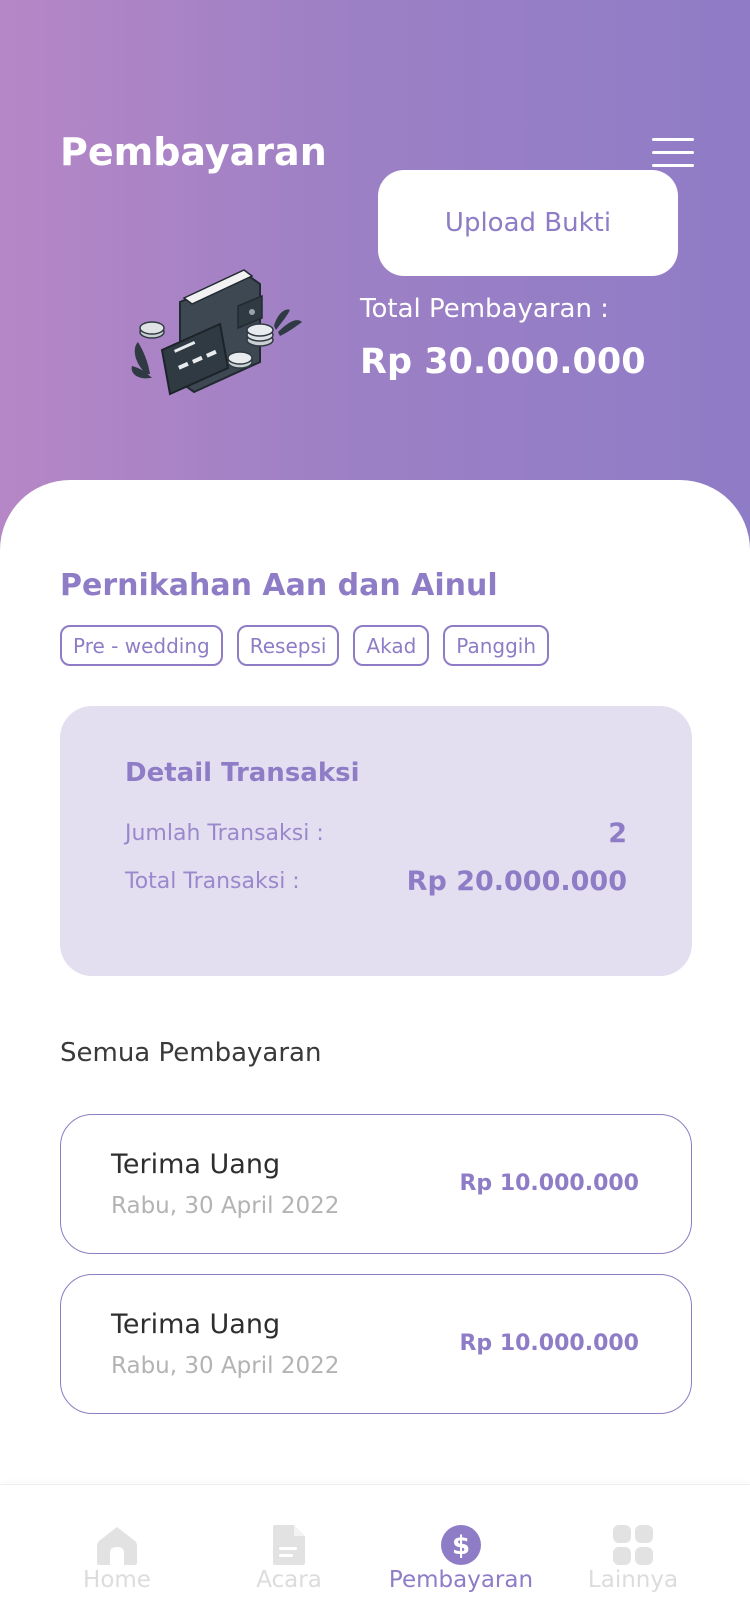  I want to click on nav-label-acara: Acara, so click(289, 1580).